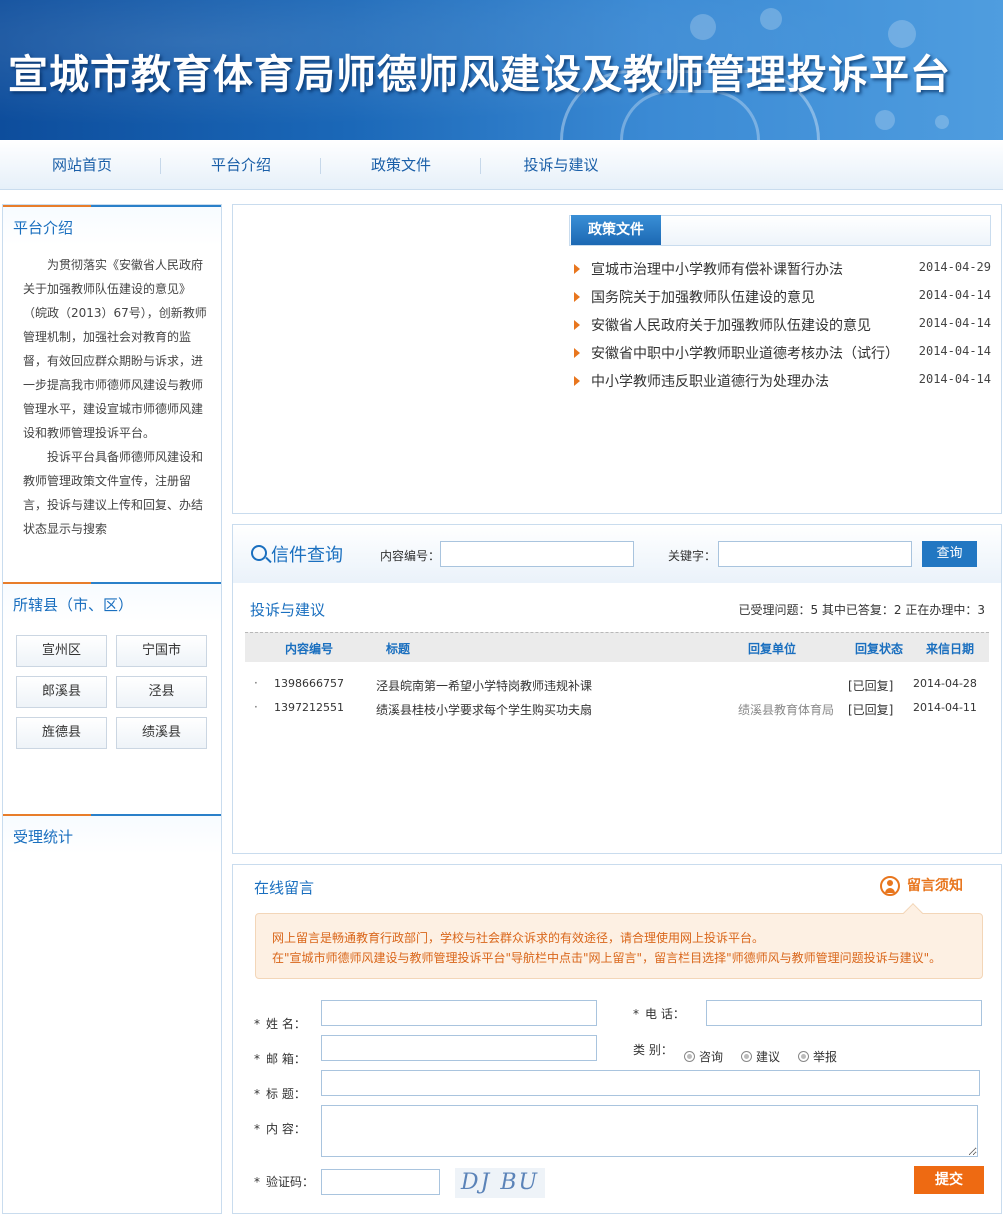 The height and width of the screenshot is (1214, 1003). I want to click on complaints-stats: 已受理问题：5 其中已答复：2 正在办理中：3, so click(861, 610).